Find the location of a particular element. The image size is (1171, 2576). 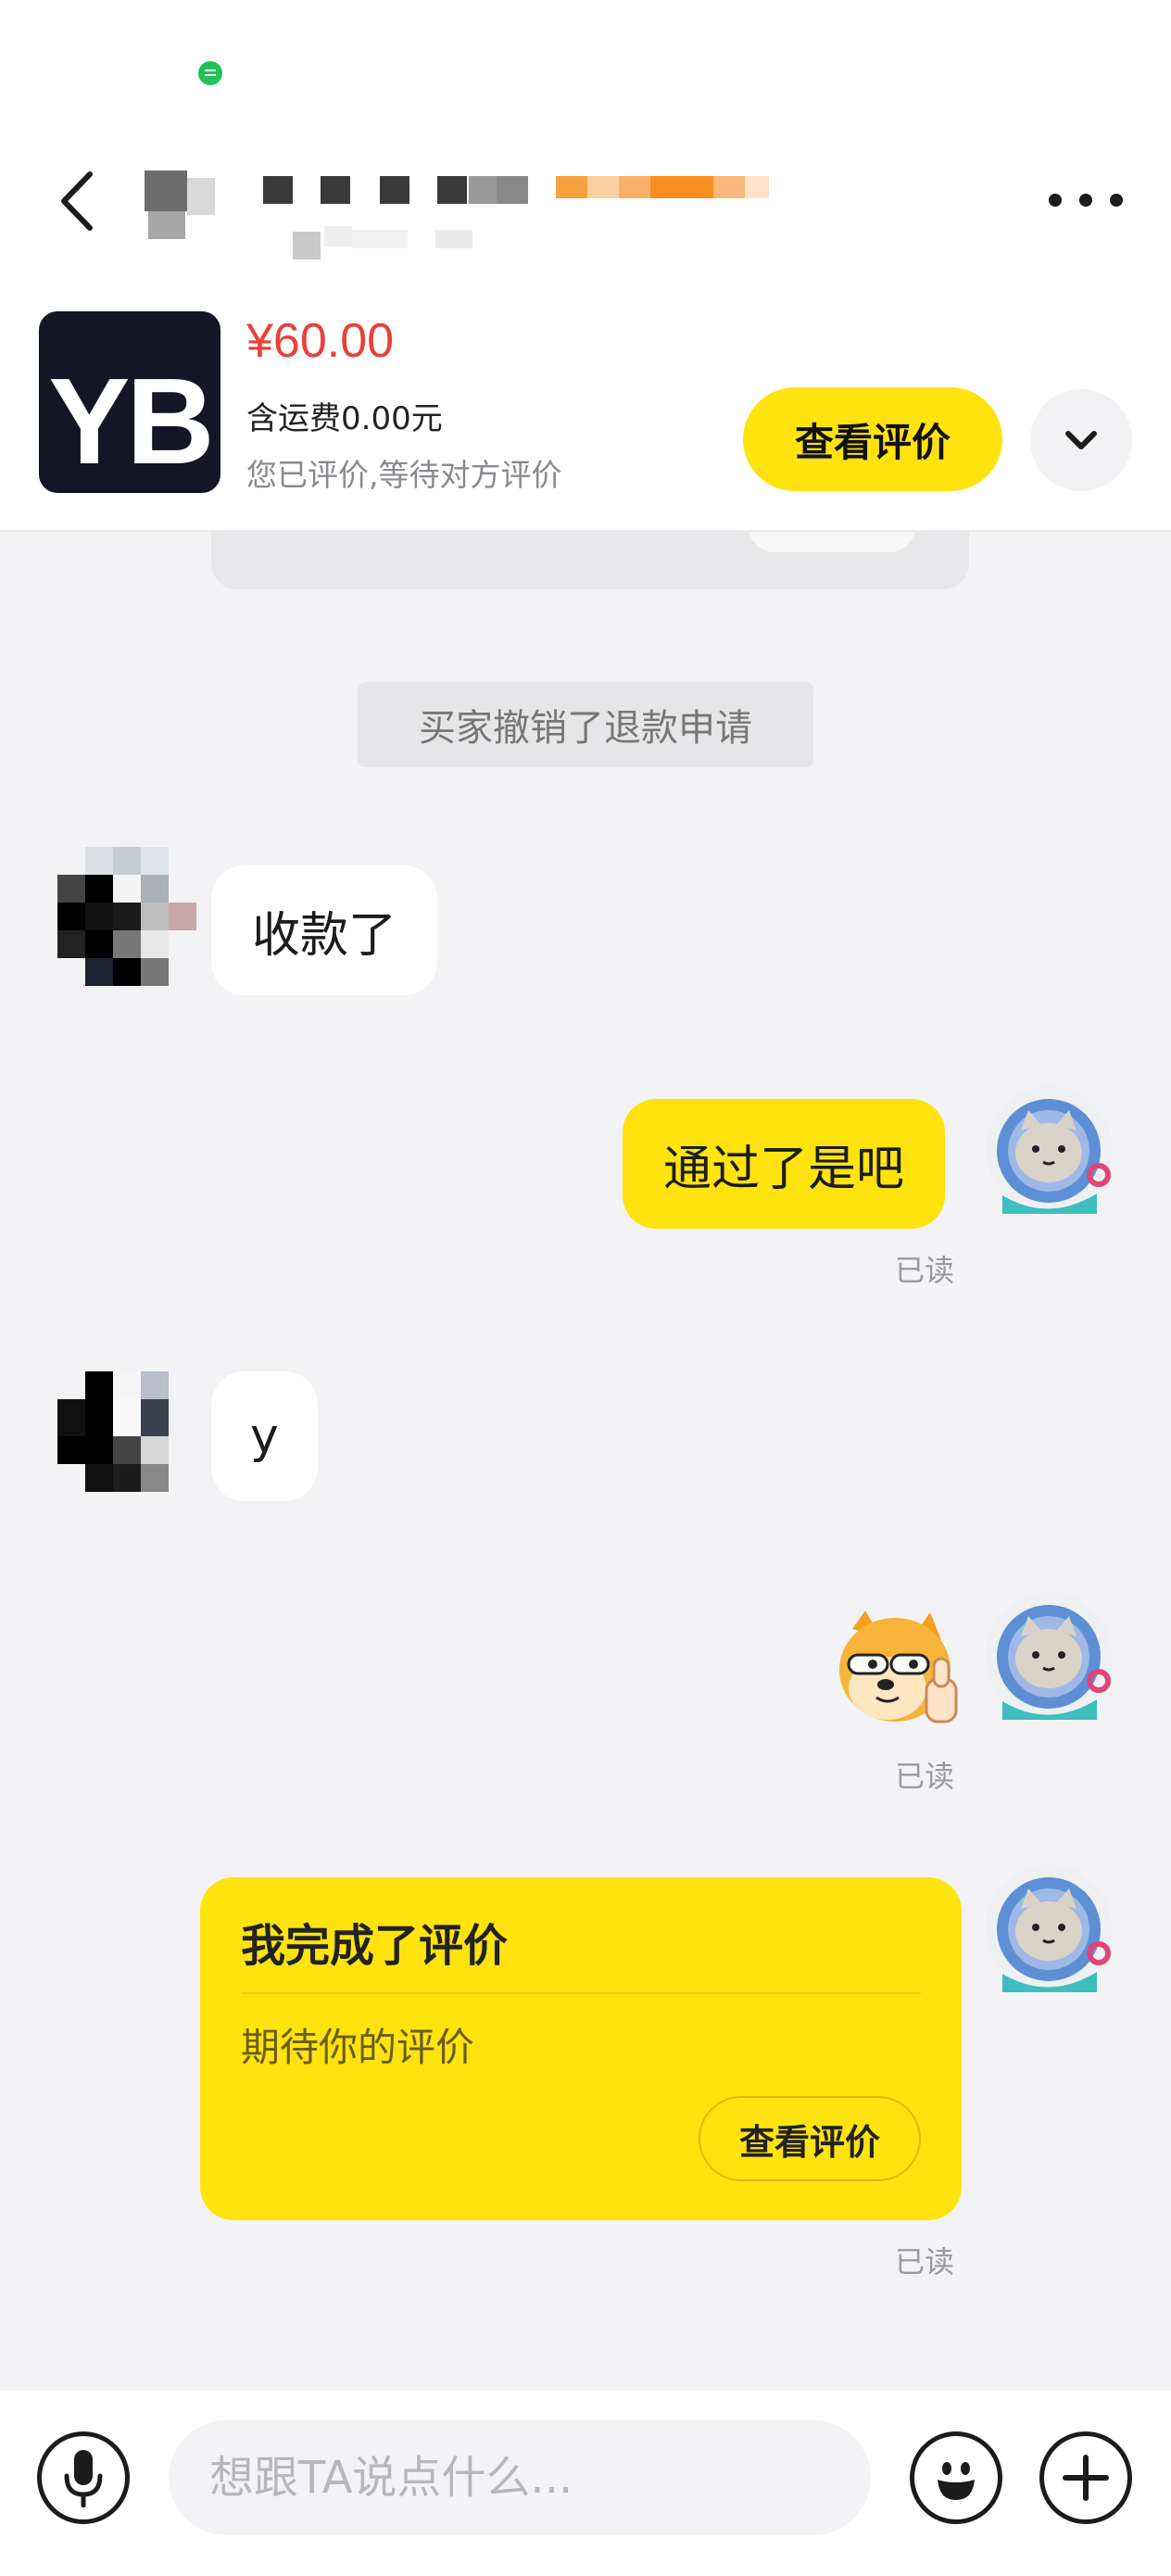

message-text: y is located at coordinates (265, 1436).